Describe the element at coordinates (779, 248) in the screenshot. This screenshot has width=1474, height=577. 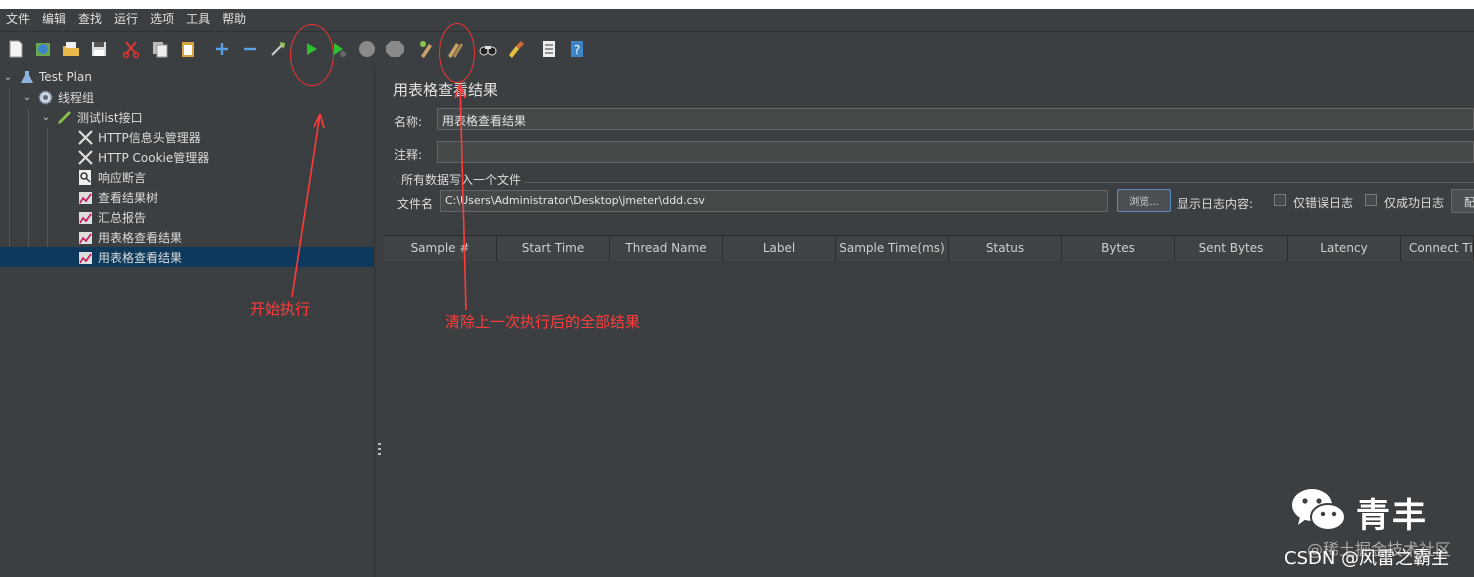
I see `column-header: Label` at that location.